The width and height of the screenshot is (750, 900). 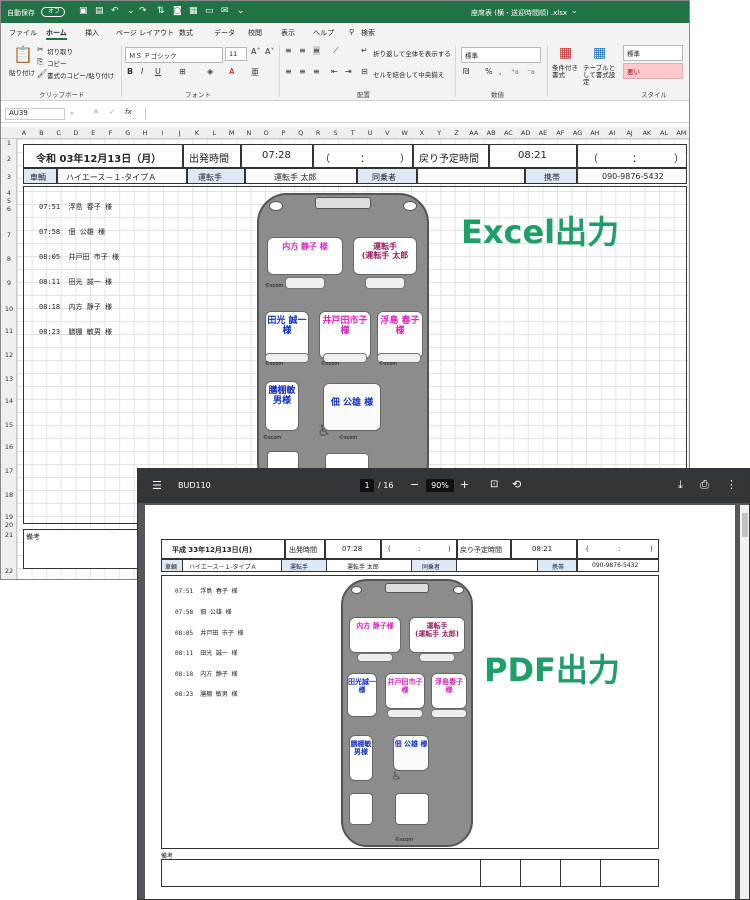 What do you see at coordinates (731, 484) in the screenshot?
I see `more-options-icon: ⋮` at bounding box center [731, 484].